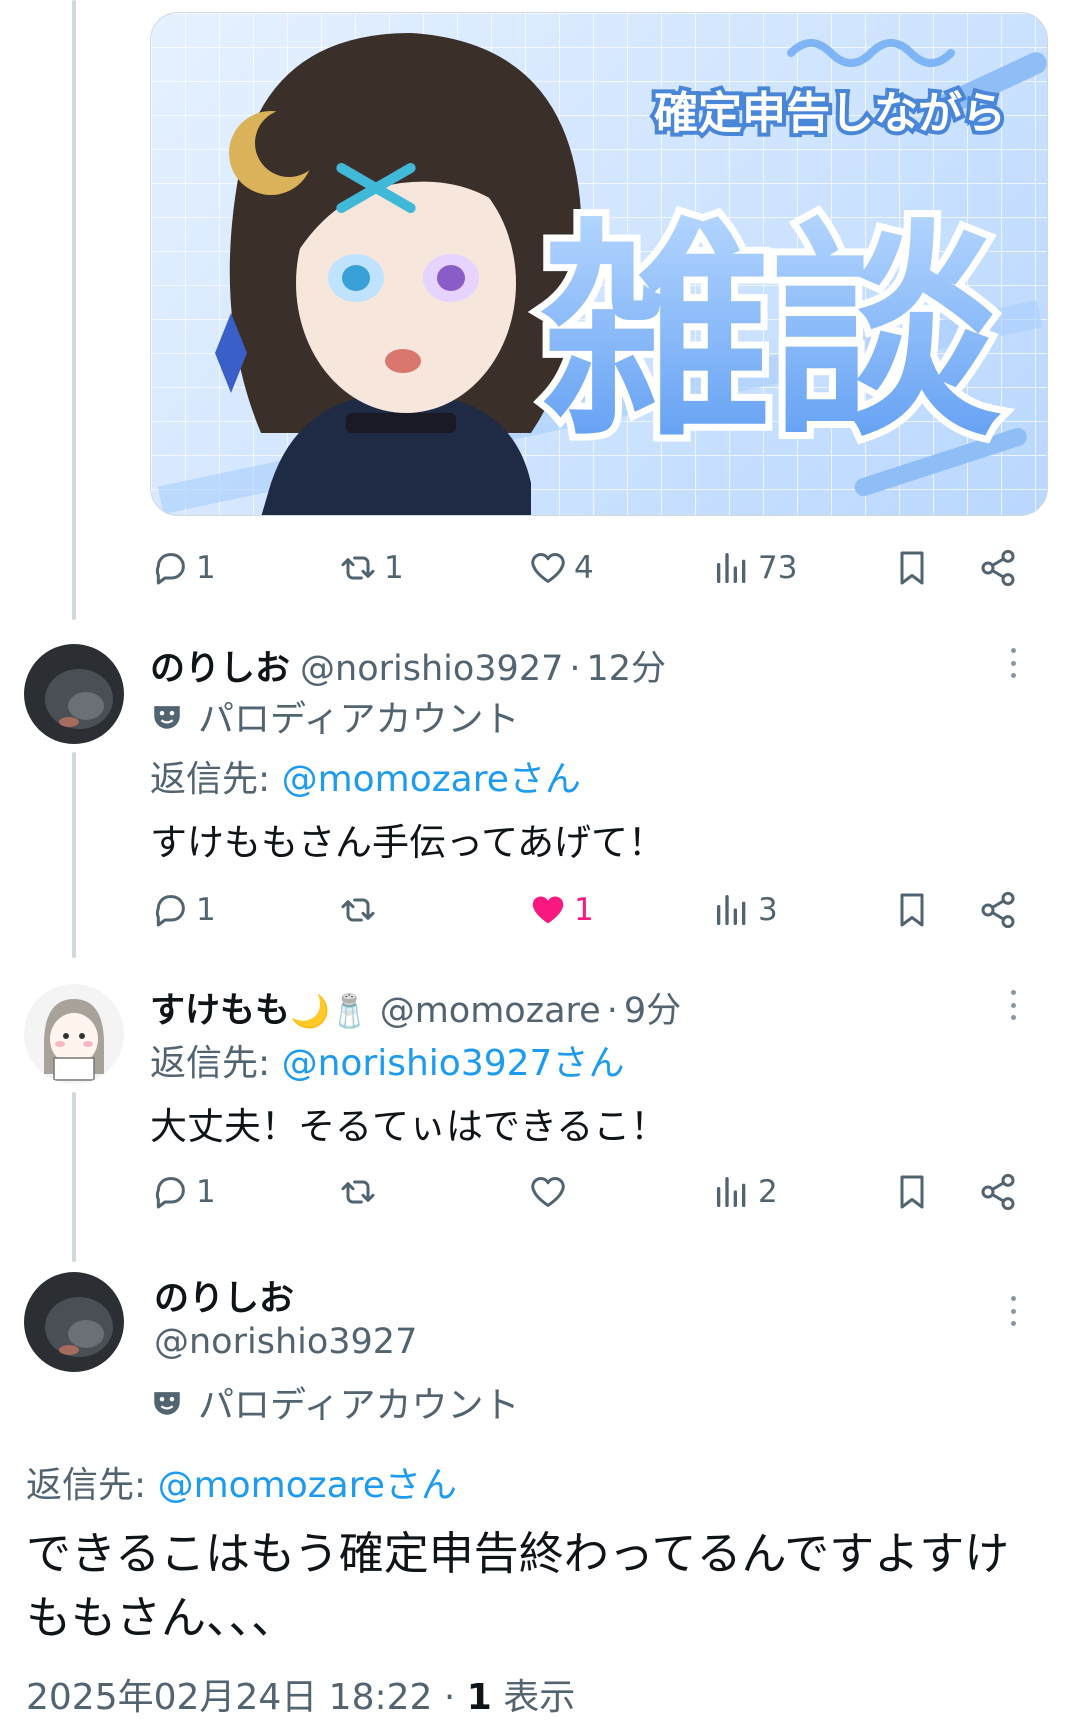 The image size is (1074, 1736). Describe the element at coordinates (539, 1697) in the screenshot. I see `views-label: 表示` at that location.